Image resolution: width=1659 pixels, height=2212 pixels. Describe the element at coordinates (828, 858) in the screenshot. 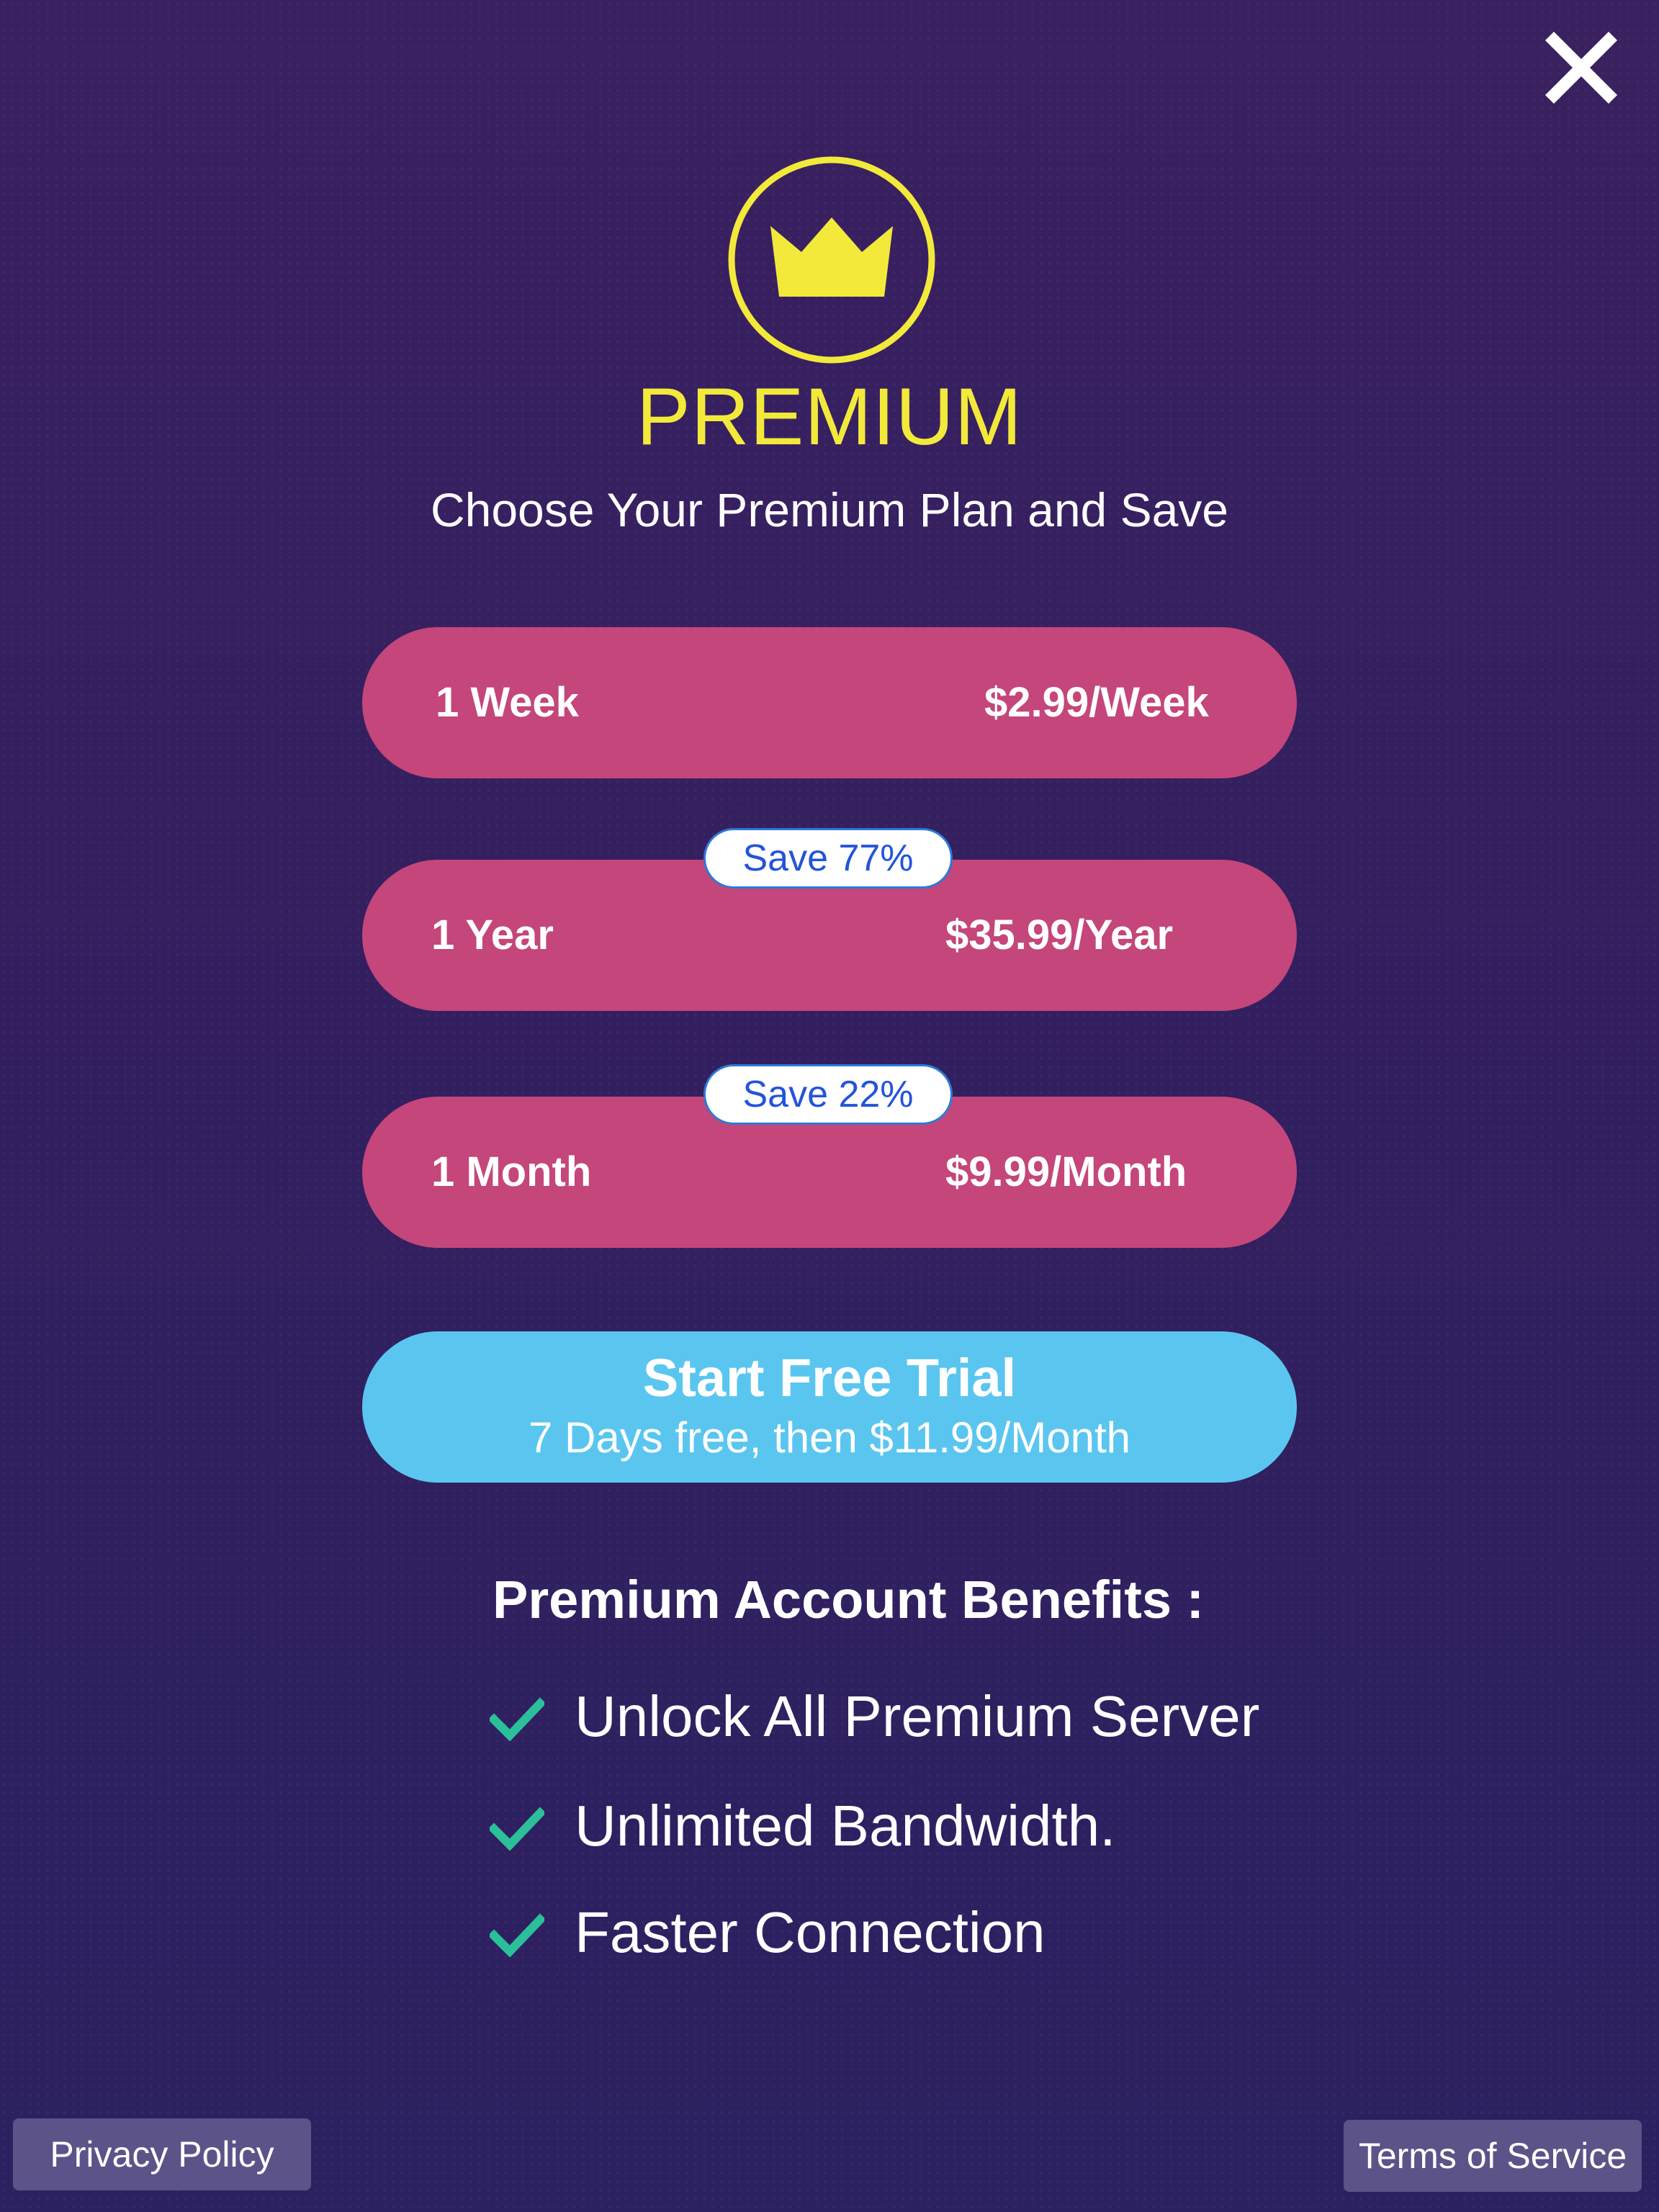

I see `save-badge-year: Save 77%` at that location.